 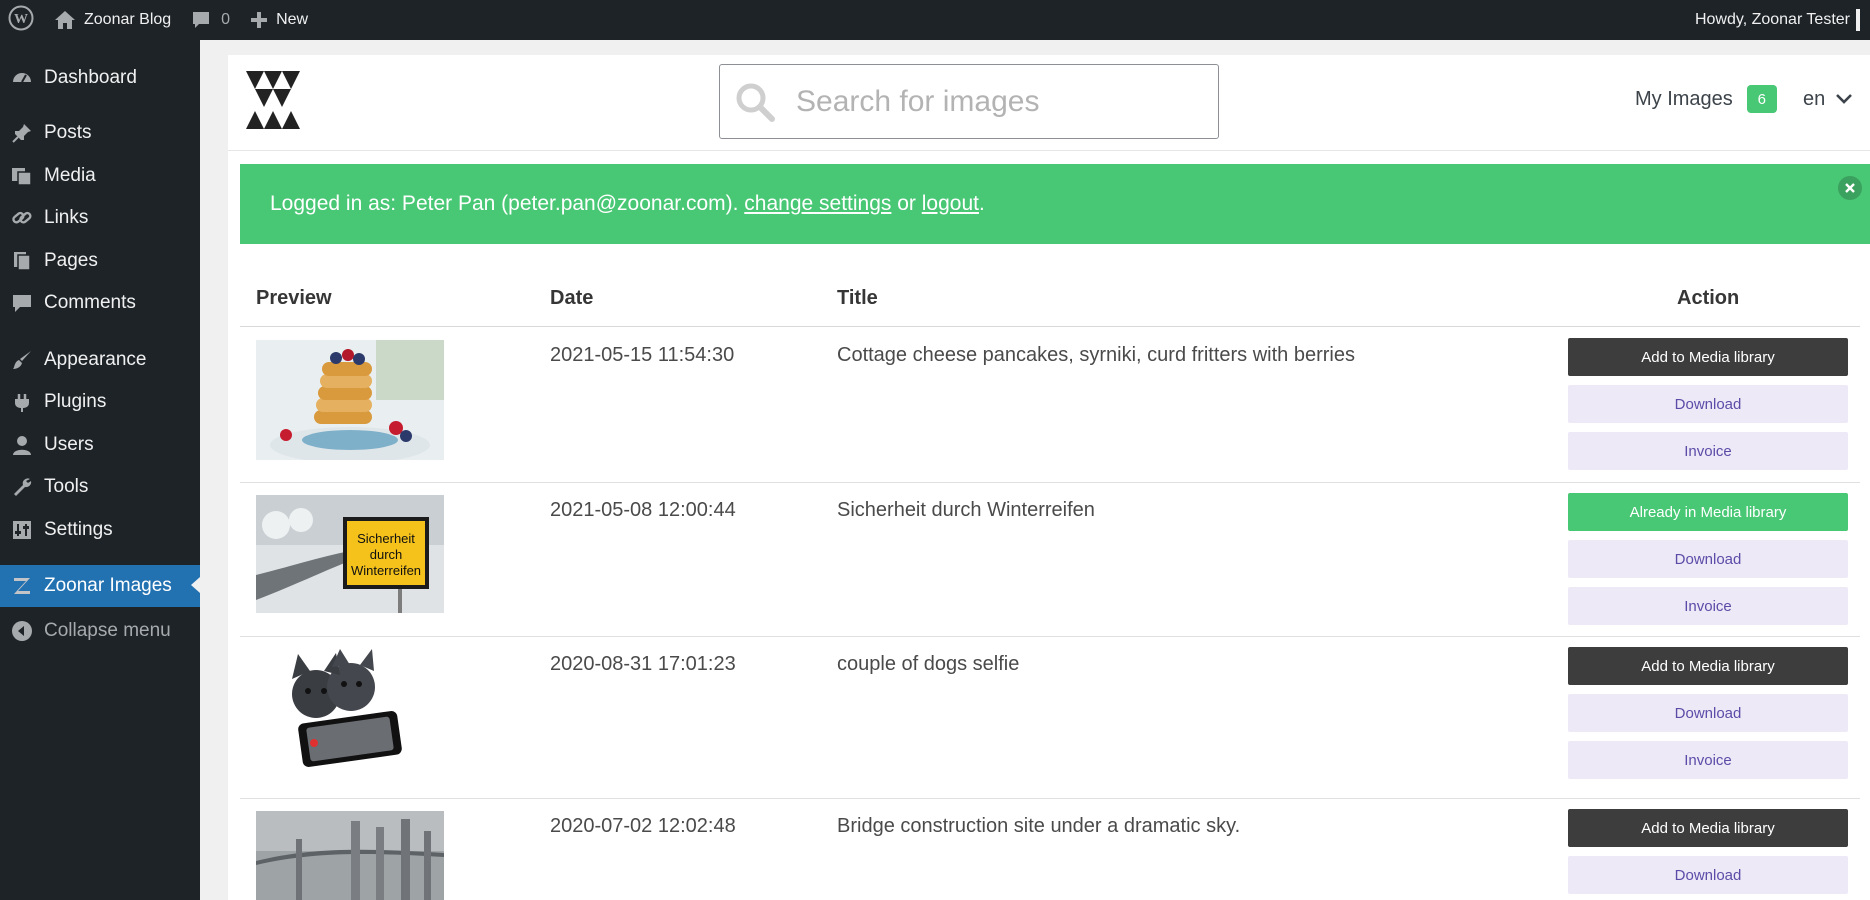 What do you see at coordinates (22, 530) in the screenshot?
I see `settings-icon` at bounding box center [22, 530].